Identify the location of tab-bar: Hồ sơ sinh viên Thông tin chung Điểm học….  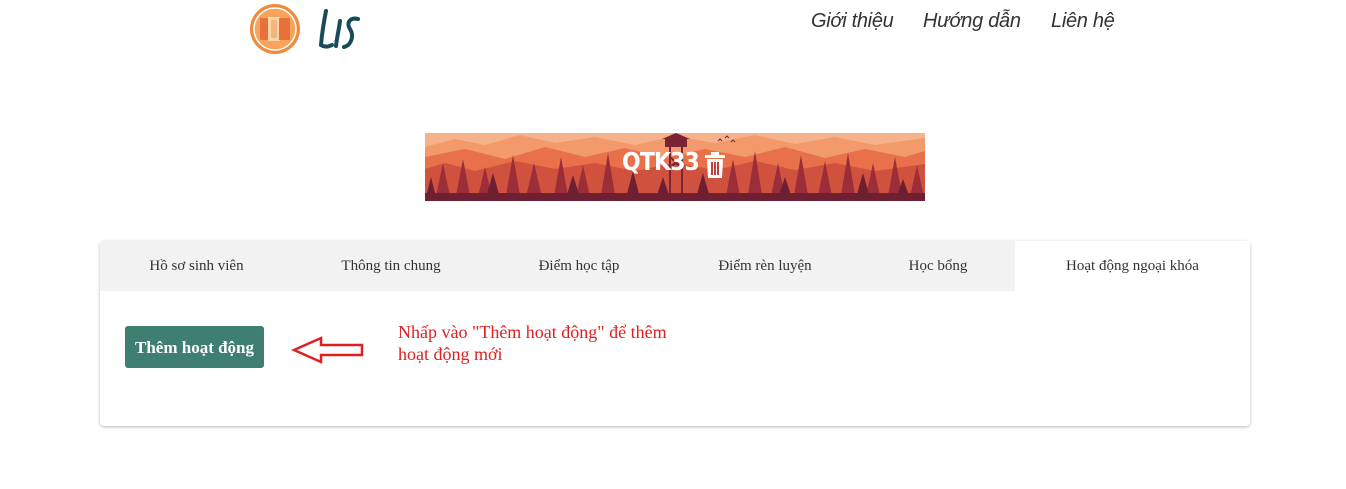
(675, 266).